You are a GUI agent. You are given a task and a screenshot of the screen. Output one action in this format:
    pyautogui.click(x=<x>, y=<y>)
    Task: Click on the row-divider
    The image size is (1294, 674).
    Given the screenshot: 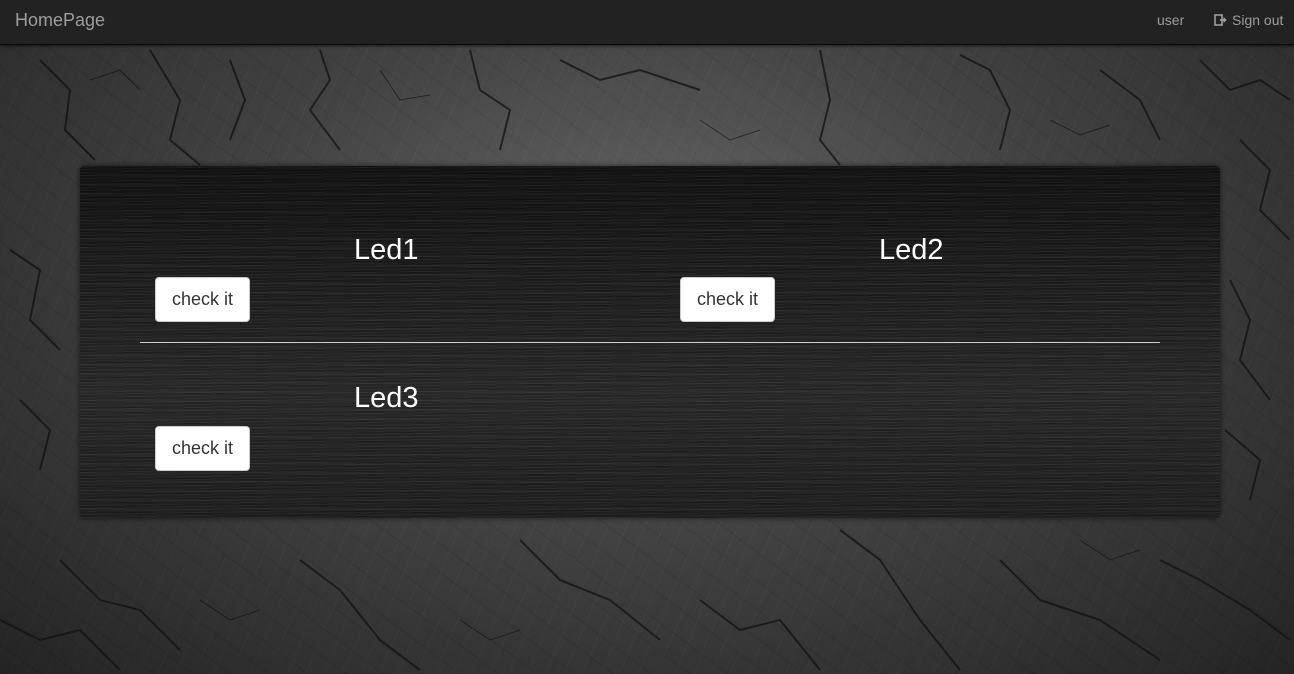 What is the action you would take?
    pyautogui.click(x=650, y=342)
    